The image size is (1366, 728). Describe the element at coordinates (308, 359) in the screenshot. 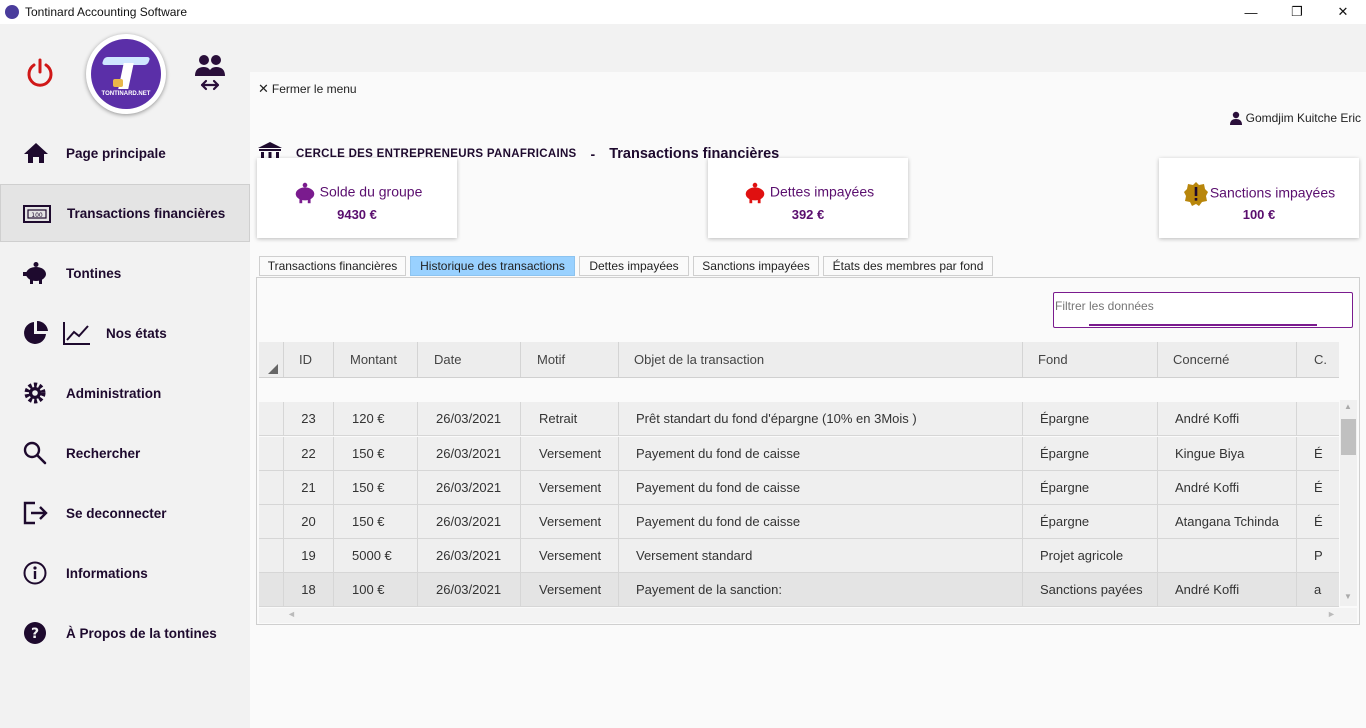

I see `column-header-id: ID` at that location.